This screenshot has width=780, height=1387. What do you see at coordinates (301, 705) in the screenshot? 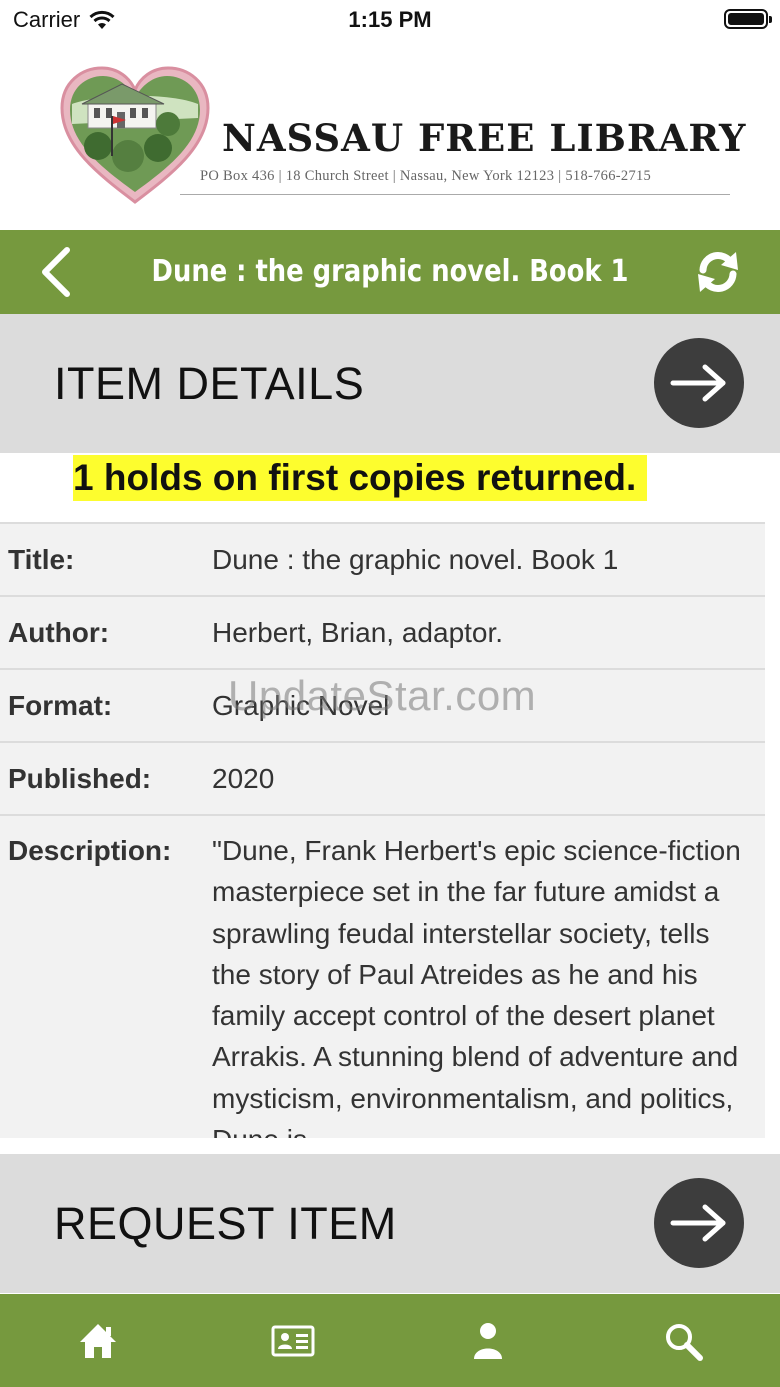
I see `detail-value: Graphic Novel` at bounding box center [301, 705].